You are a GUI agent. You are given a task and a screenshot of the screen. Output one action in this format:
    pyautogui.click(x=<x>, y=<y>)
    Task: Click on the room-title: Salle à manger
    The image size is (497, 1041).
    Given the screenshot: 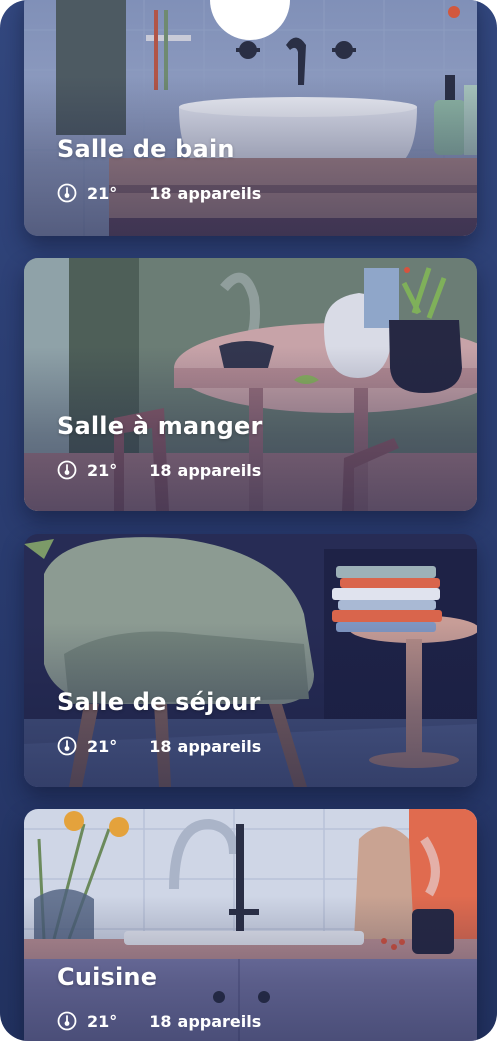 What is the action you would take?
    pyautogui.click(x=160, y=426)
    